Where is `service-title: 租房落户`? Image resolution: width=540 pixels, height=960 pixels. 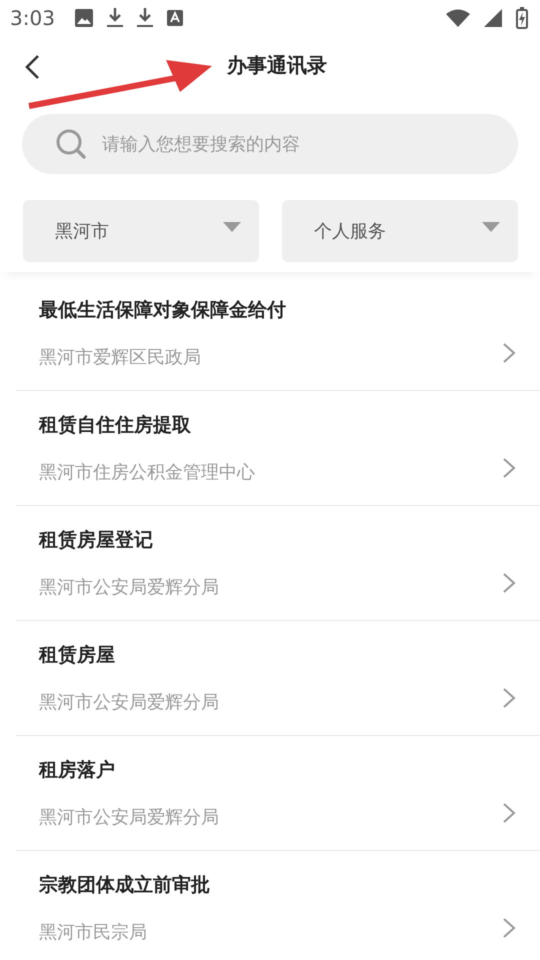 service-title: 租房落户 is located at coordinates (270, 770).